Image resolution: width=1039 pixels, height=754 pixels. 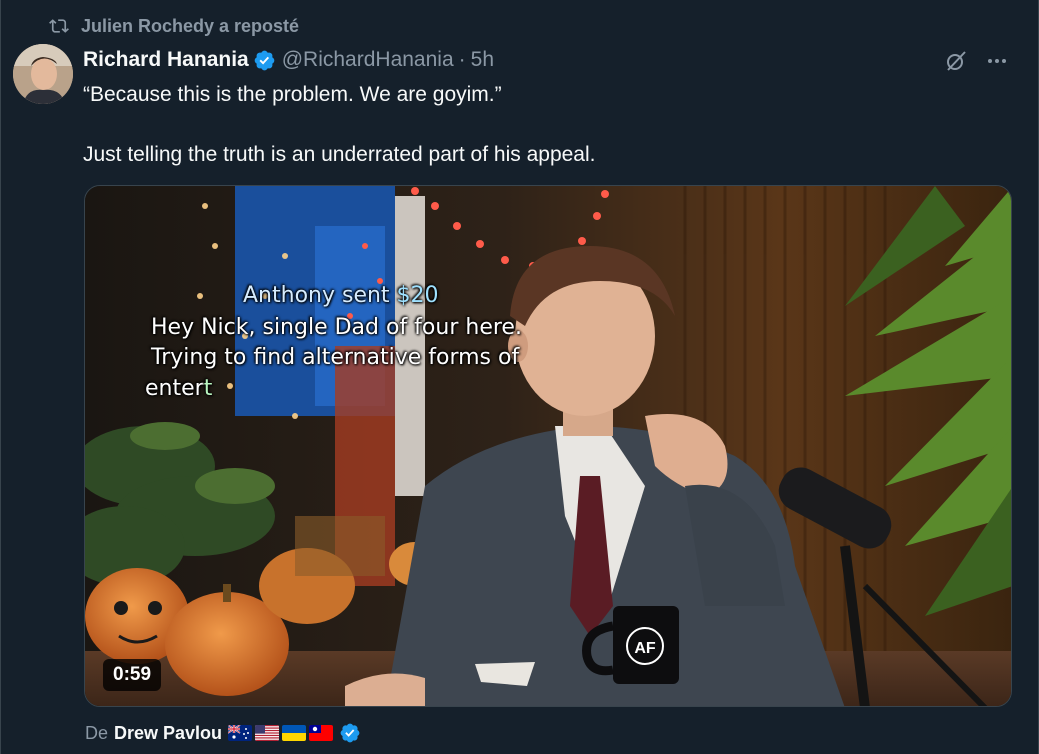 I want to click on attribution-prefix: De, so click(x=97, y=732).